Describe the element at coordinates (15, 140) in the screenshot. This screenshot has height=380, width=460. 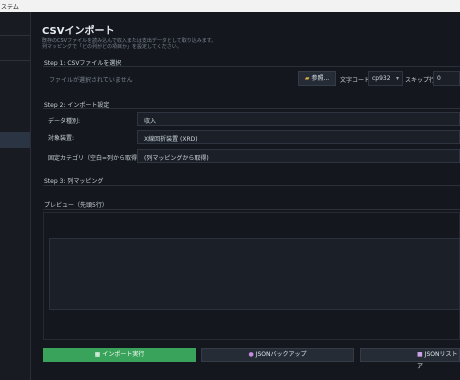
I see `sidebar-item-active` at that location.